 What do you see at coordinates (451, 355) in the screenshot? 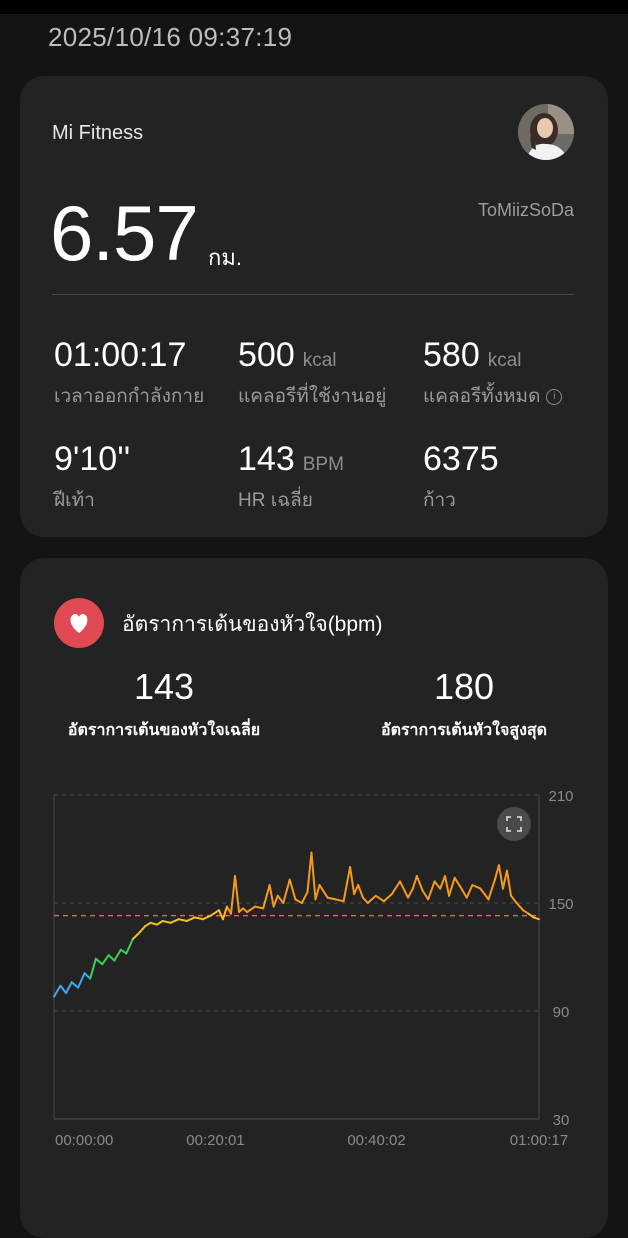
I see `stat-value: 580` at bounding box center [451, 355].